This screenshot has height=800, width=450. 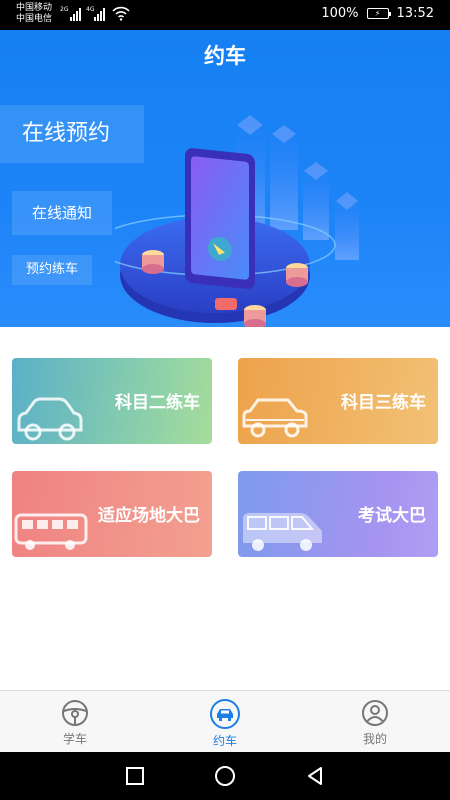 I want to click on carrier-1: 中国移动, so click(x=34, y=8).